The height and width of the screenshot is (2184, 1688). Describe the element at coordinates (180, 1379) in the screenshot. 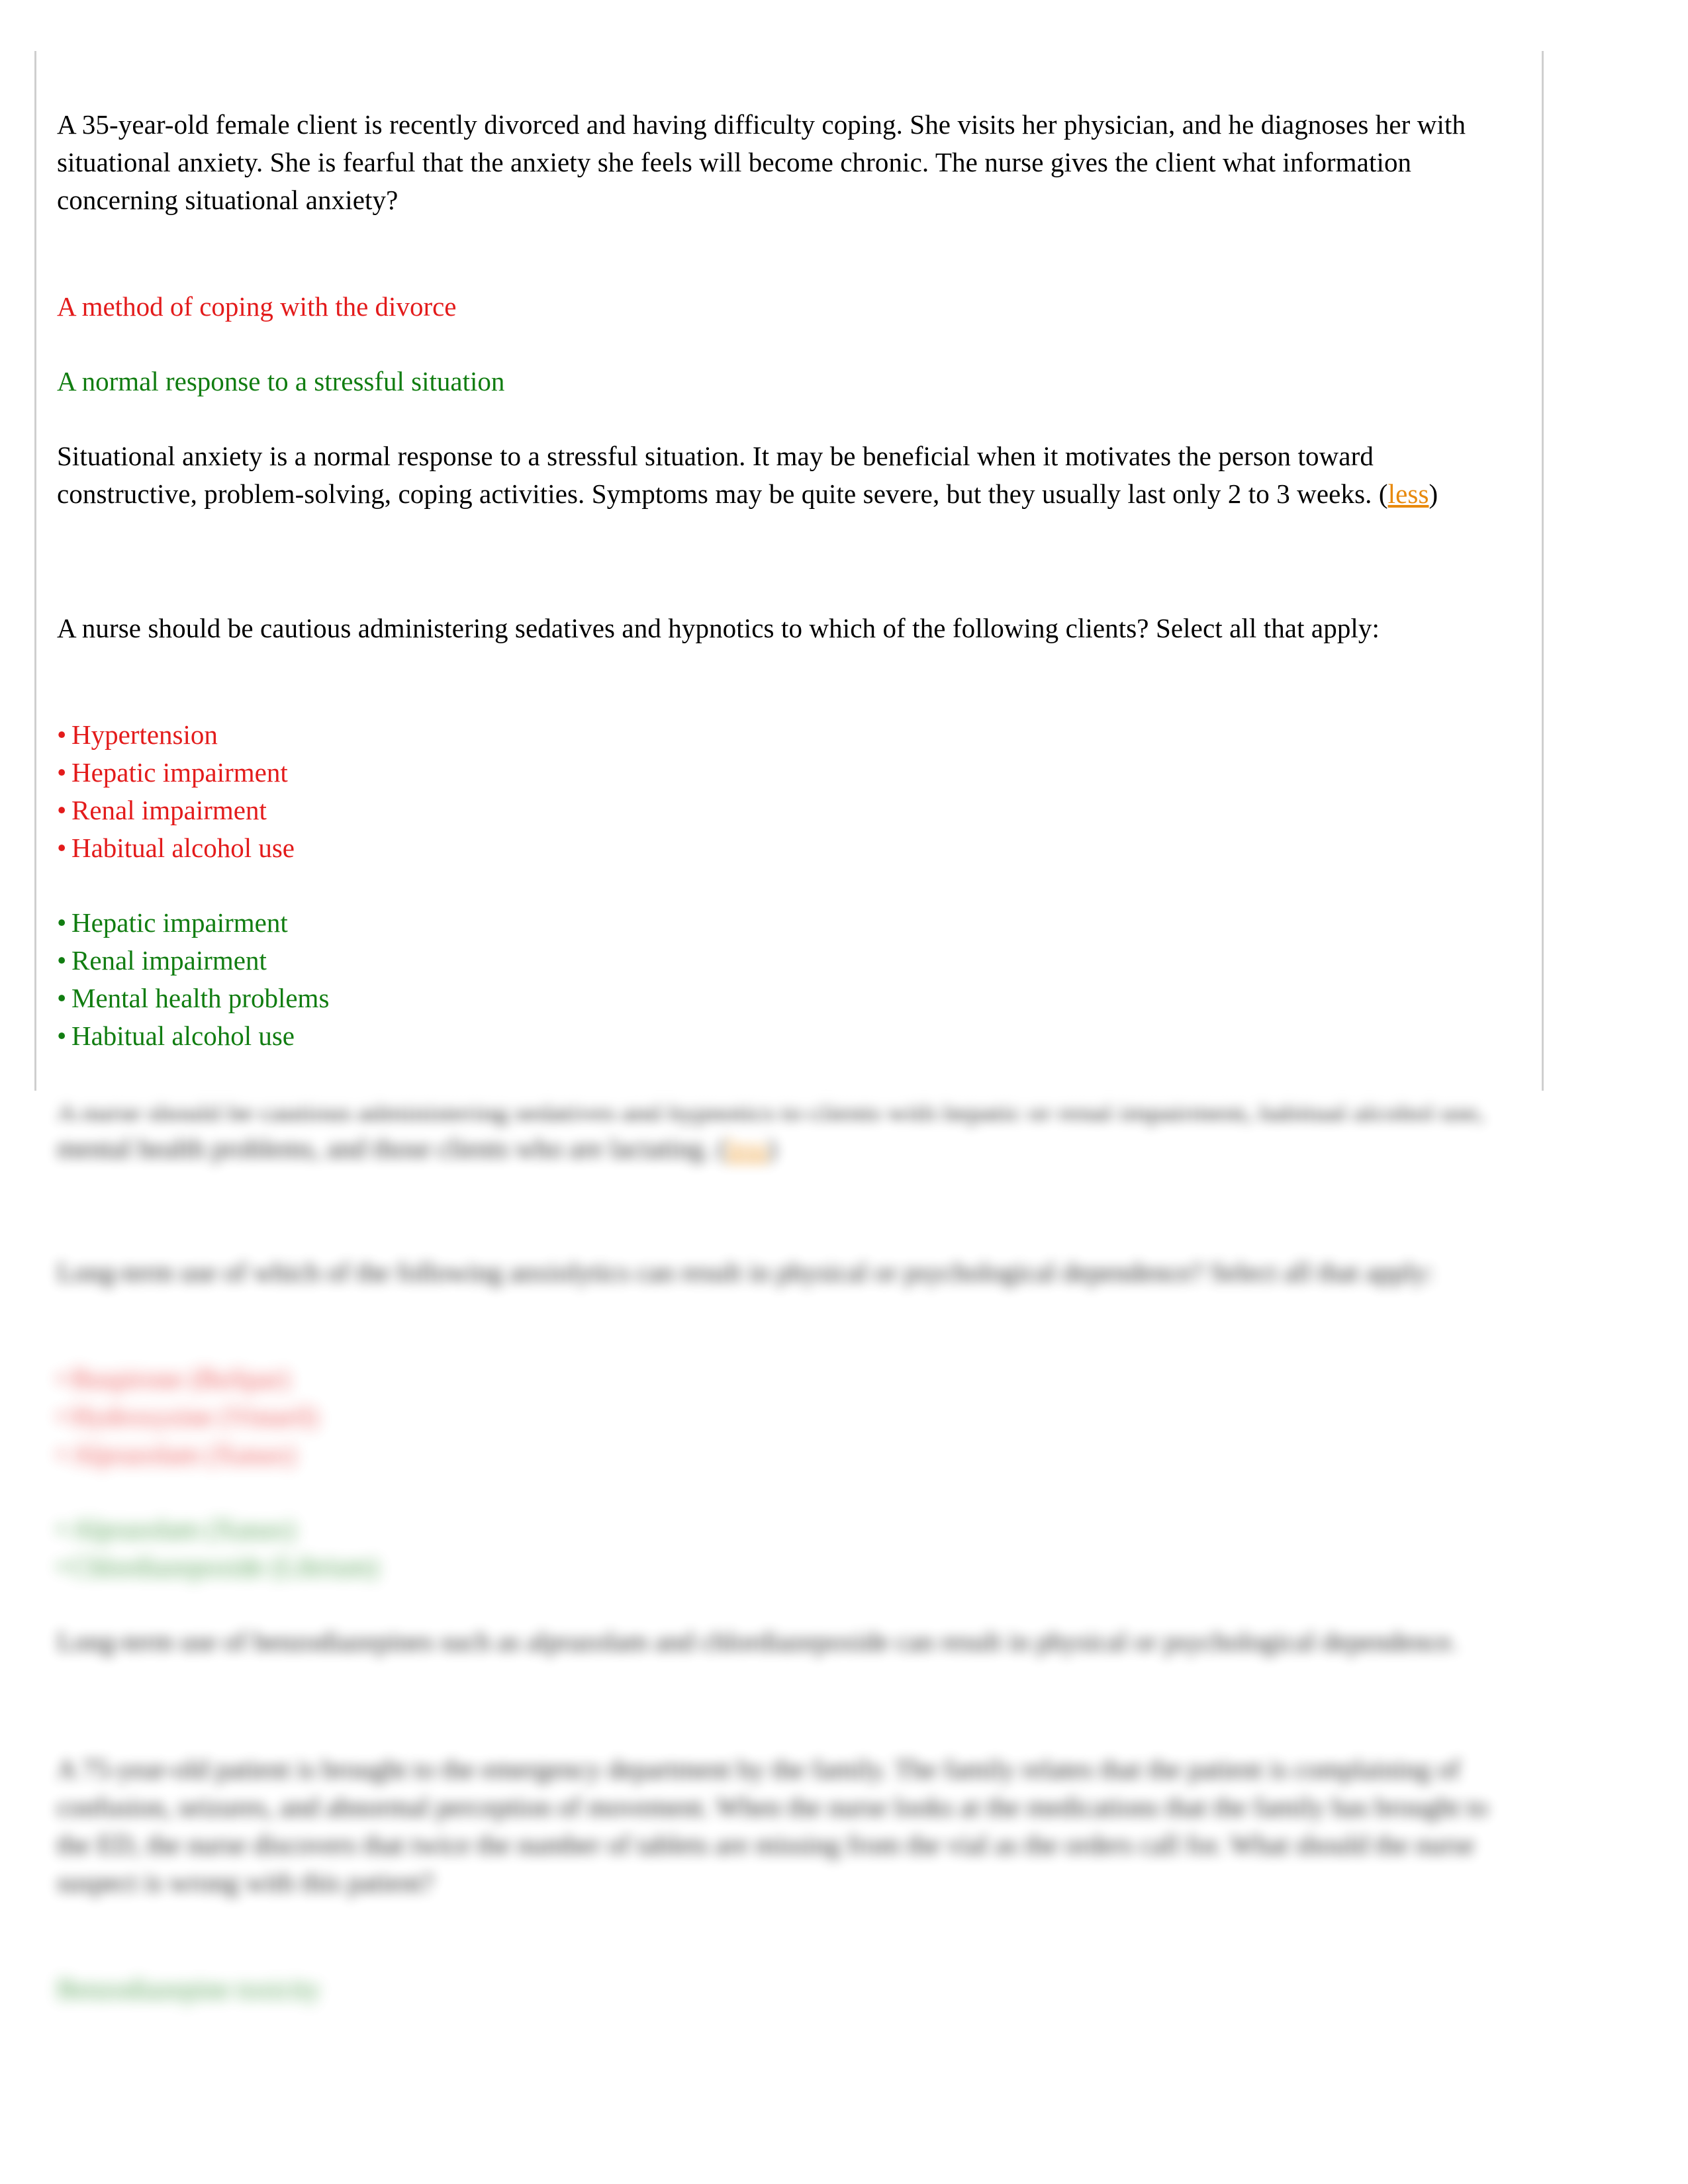

I see `choice-label: Buspirone (BuSpar)` at that location.